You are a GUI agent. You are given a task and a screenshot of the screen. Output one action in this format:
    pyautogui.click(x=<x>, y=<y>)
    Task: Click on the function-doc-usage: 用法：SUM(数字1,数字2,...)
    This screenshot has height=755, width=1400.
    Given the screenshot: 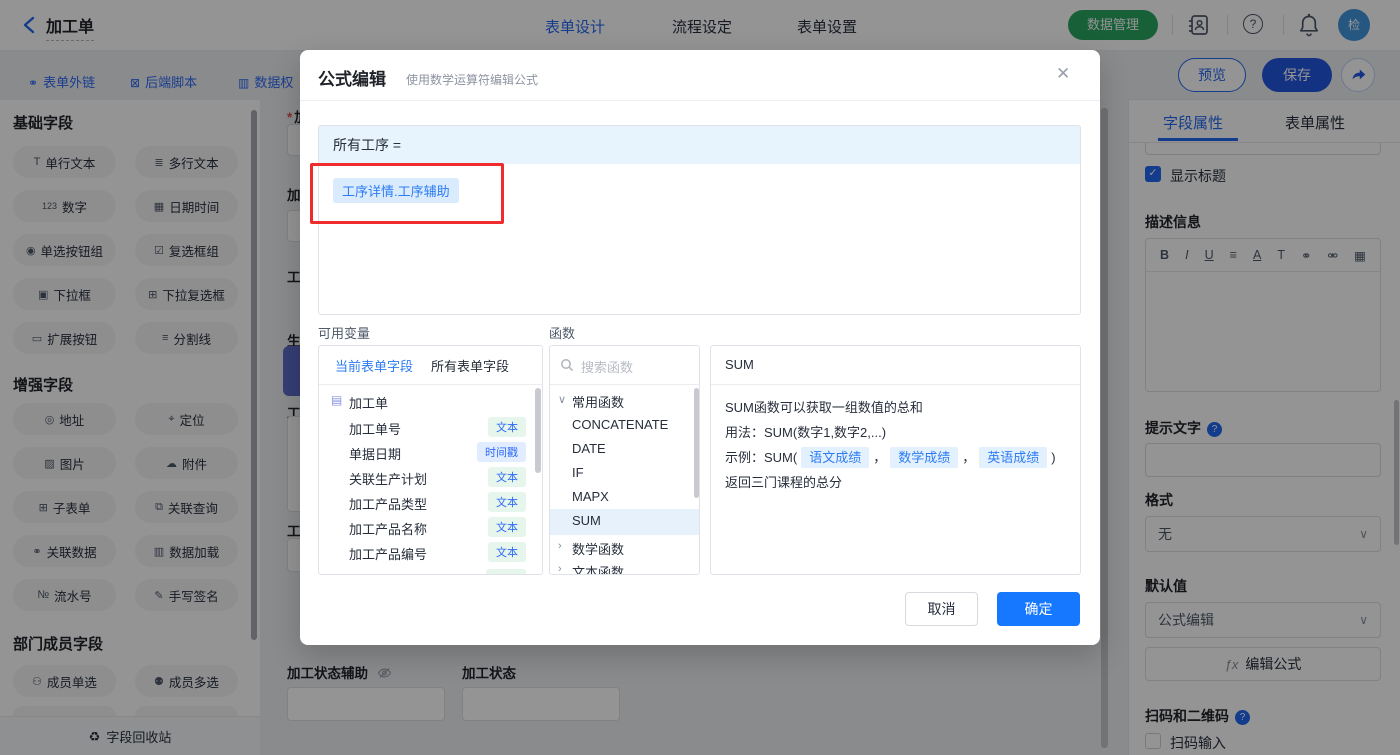 What is the action you would take?
    pyautogui.click(x=806, y=432)
    